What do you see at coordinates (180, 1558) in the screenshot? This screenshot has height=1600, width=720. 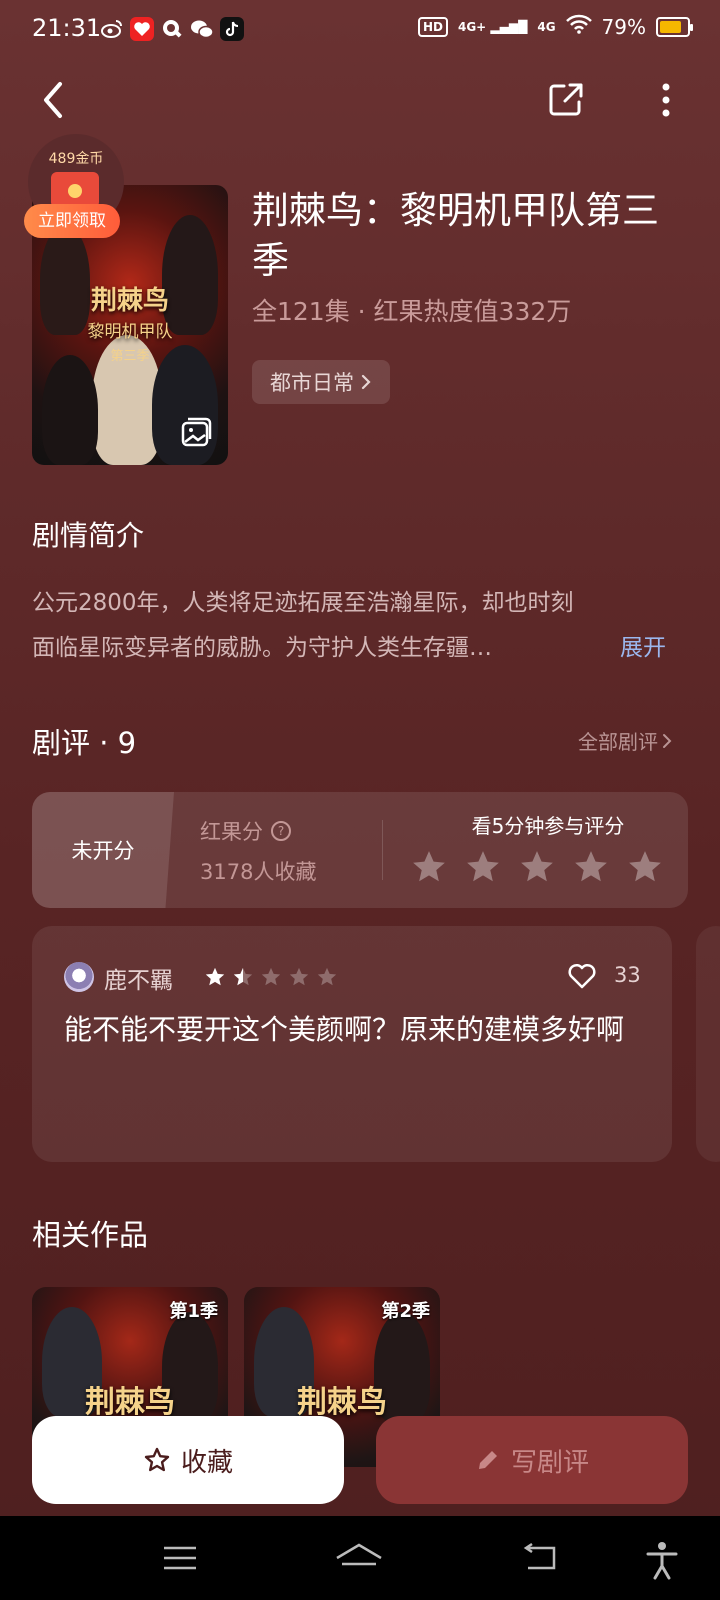 I see `menu-icon` at bounding box center [180, 1558].